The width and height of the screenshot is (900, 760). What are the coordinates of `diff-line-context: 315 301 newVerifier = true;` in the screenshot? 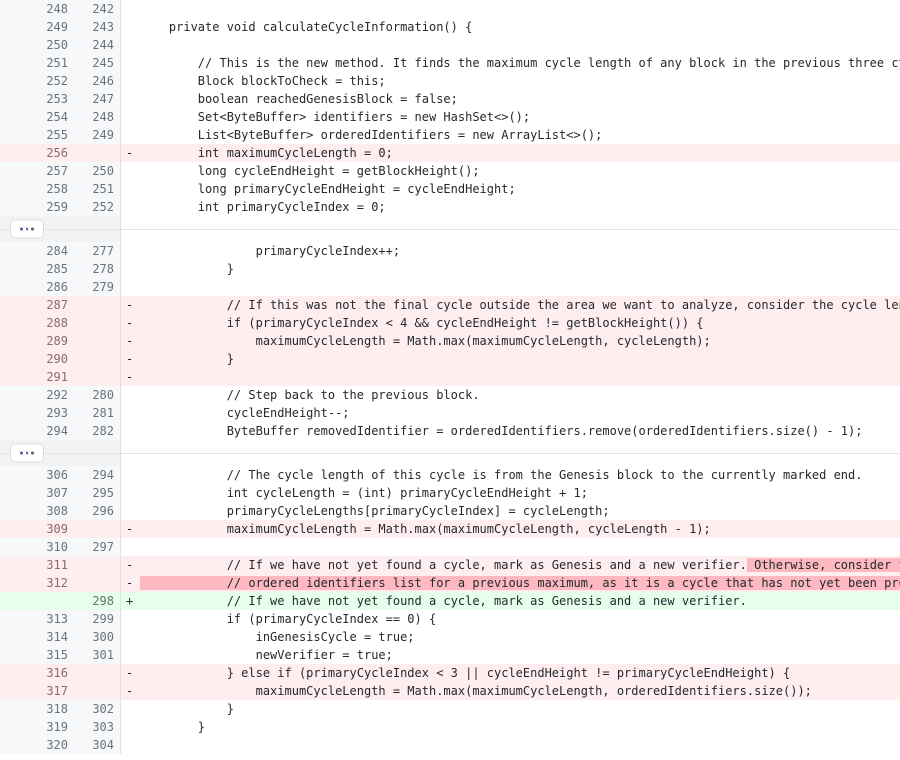 It's located at (450, 655).